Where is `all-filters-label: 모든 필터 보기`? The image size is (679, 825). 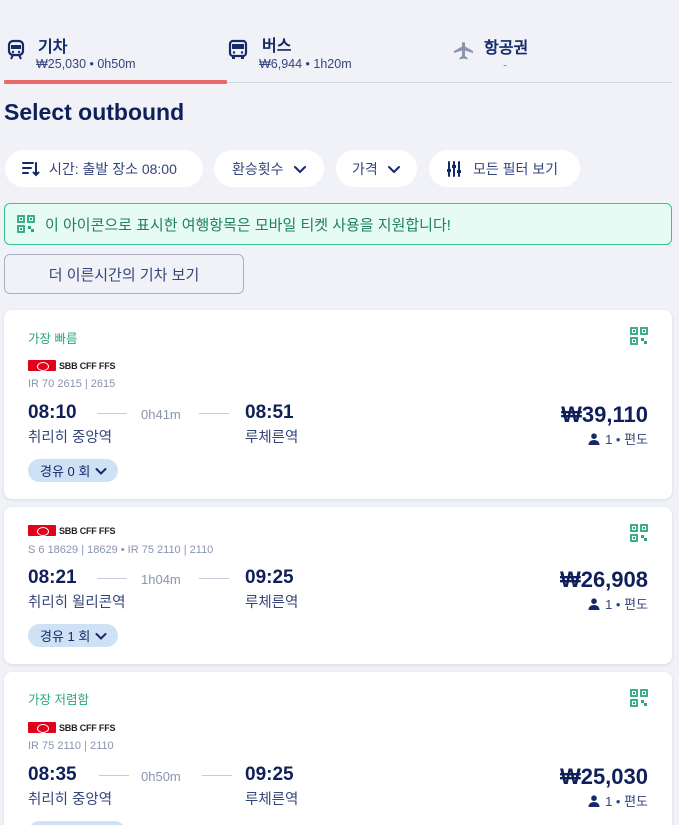 all-filters-label: 모든 필터 보기 is located at coordinates (516, 168).